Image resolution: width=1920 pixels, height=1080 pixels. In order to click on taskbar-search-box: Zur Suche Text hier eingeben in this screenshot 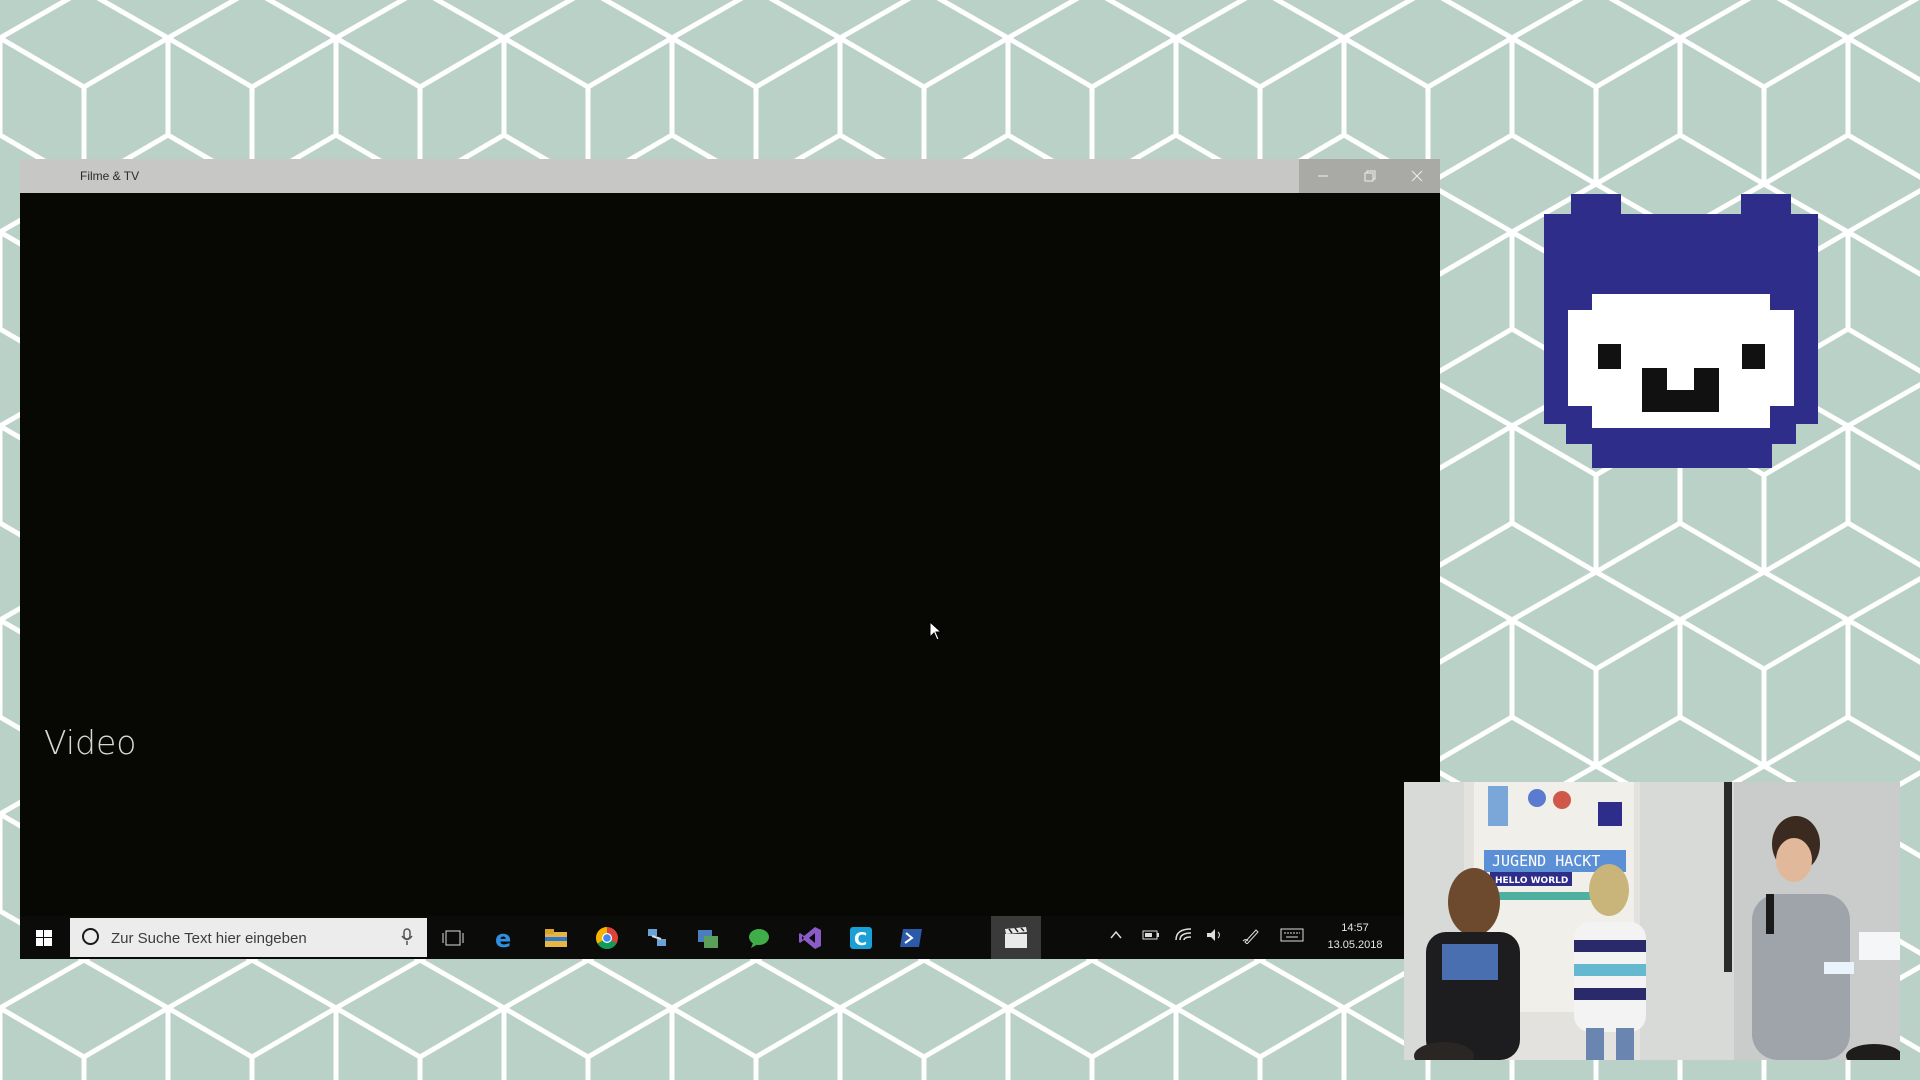, I will do `click(248, 937)`.